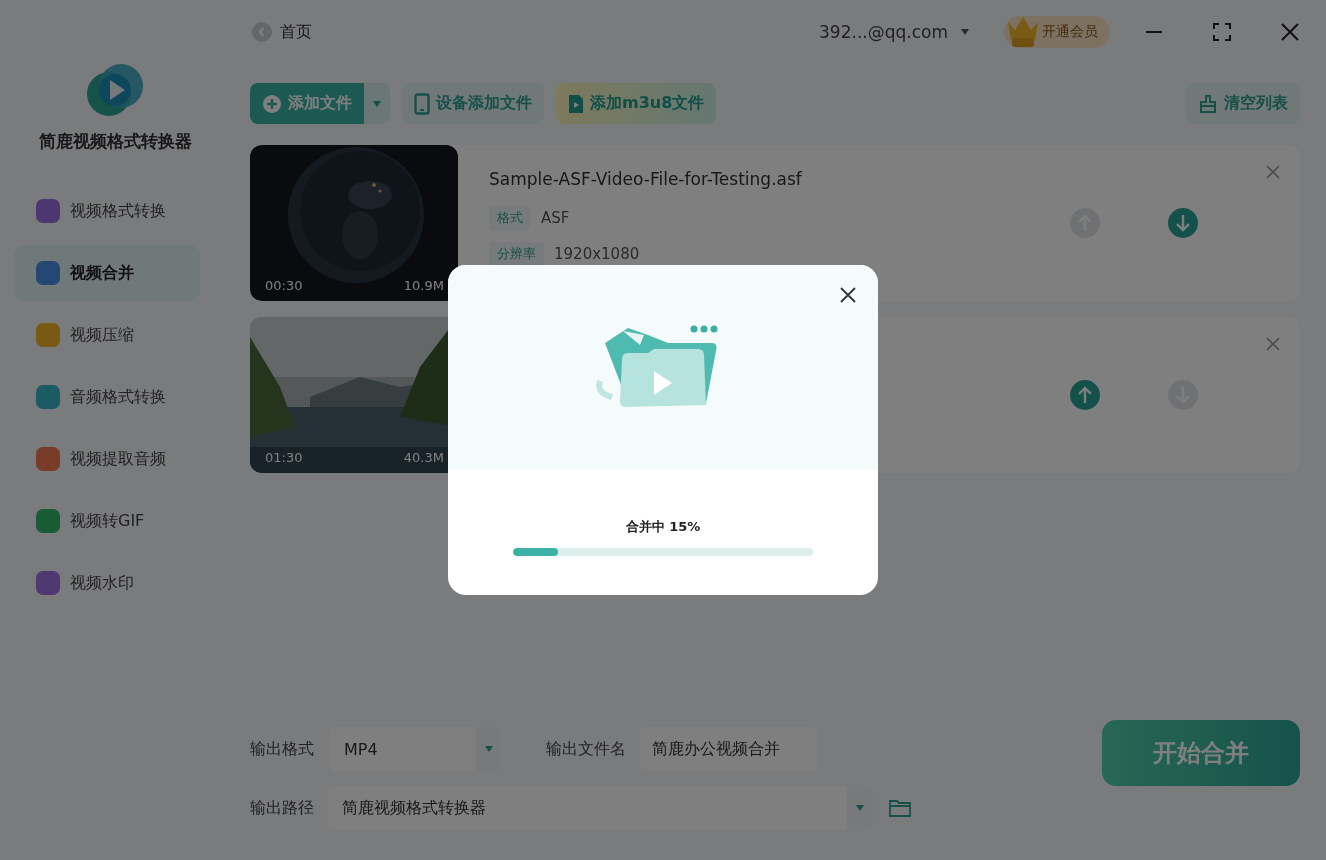 The image size is (1326, 860). What do you see at coordinates (729, 749) in the screenshot?
I see `filename-field: 简鹿办公视频合并` at bounding box center [729, 749].